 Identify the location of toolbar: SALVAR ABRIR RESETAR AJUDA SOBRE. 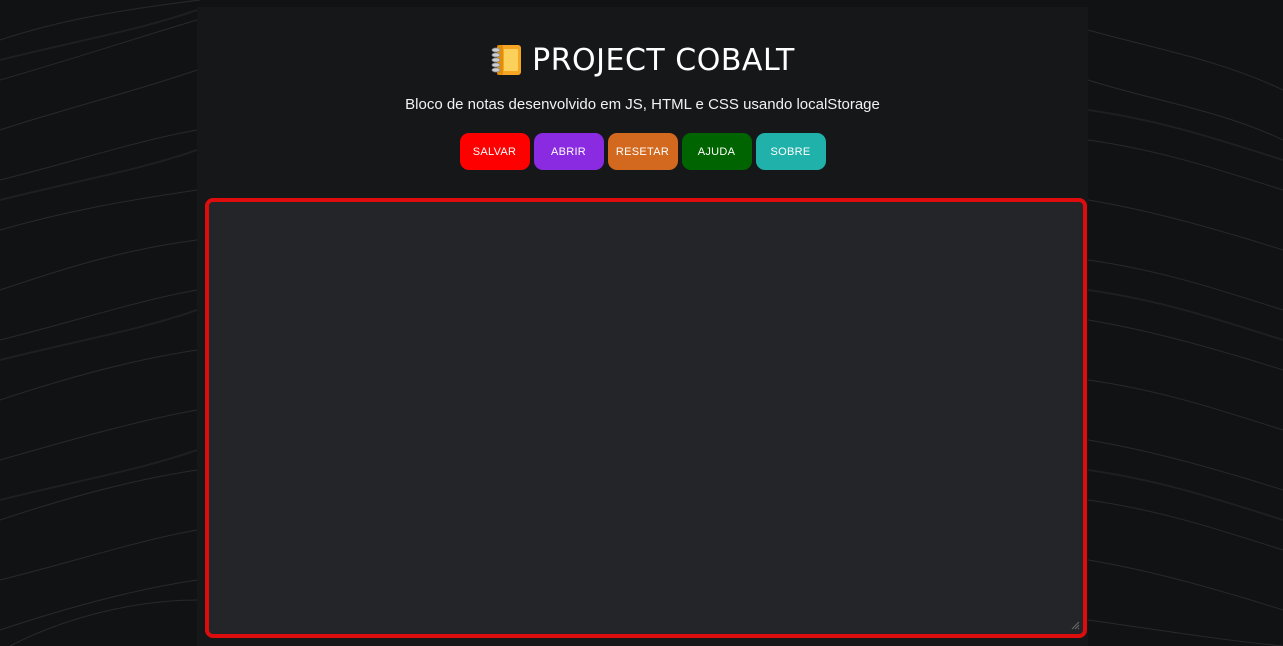
(642, 151).